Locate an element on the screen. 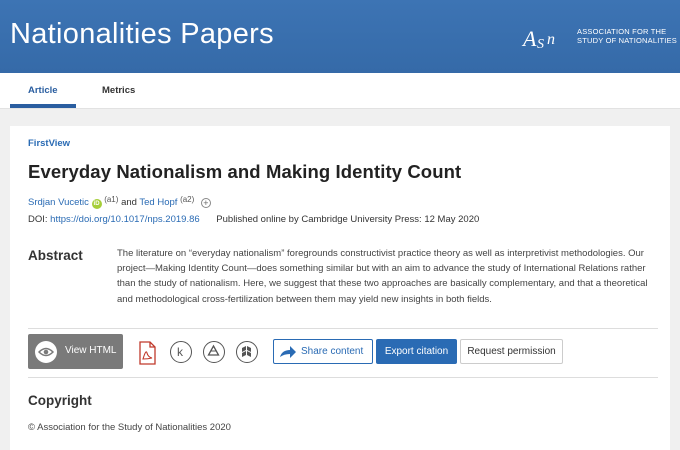 This screenshot has height=450, width=680. doi-link: https://doi.org/10.1017/nps.2019.86 is located at coordinates (124, 219).